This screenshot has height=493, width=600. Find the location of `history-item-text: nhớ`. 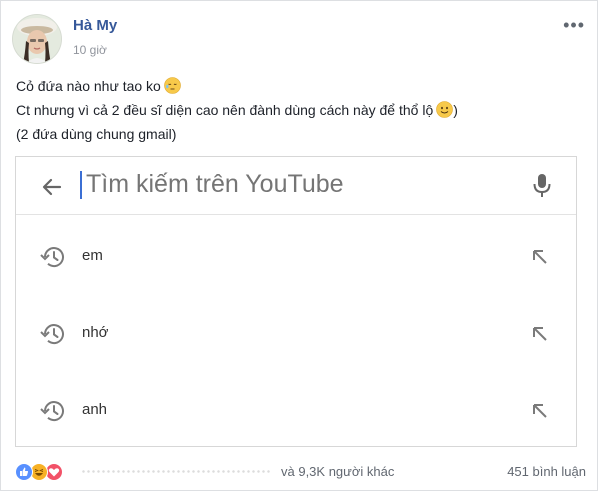

history-item-text: nhớ is located at coordinates (95, 332).